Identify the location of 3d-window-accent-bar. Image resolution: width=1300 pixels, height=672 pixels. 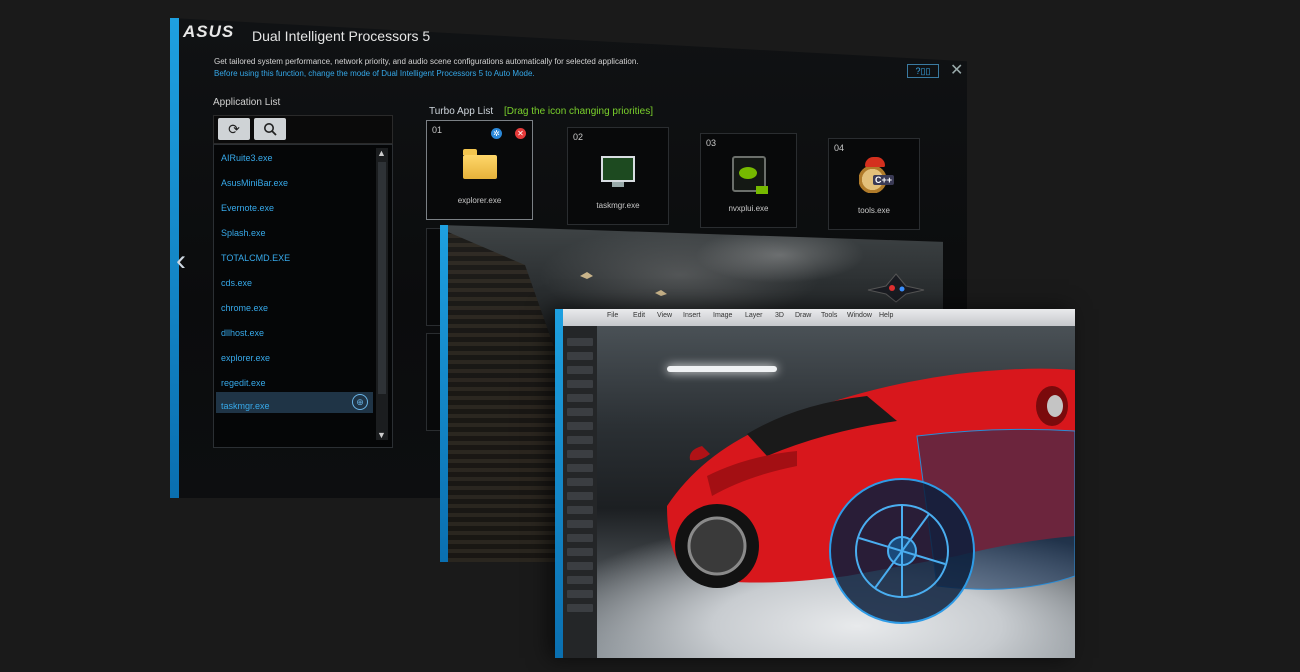
(559, 483).